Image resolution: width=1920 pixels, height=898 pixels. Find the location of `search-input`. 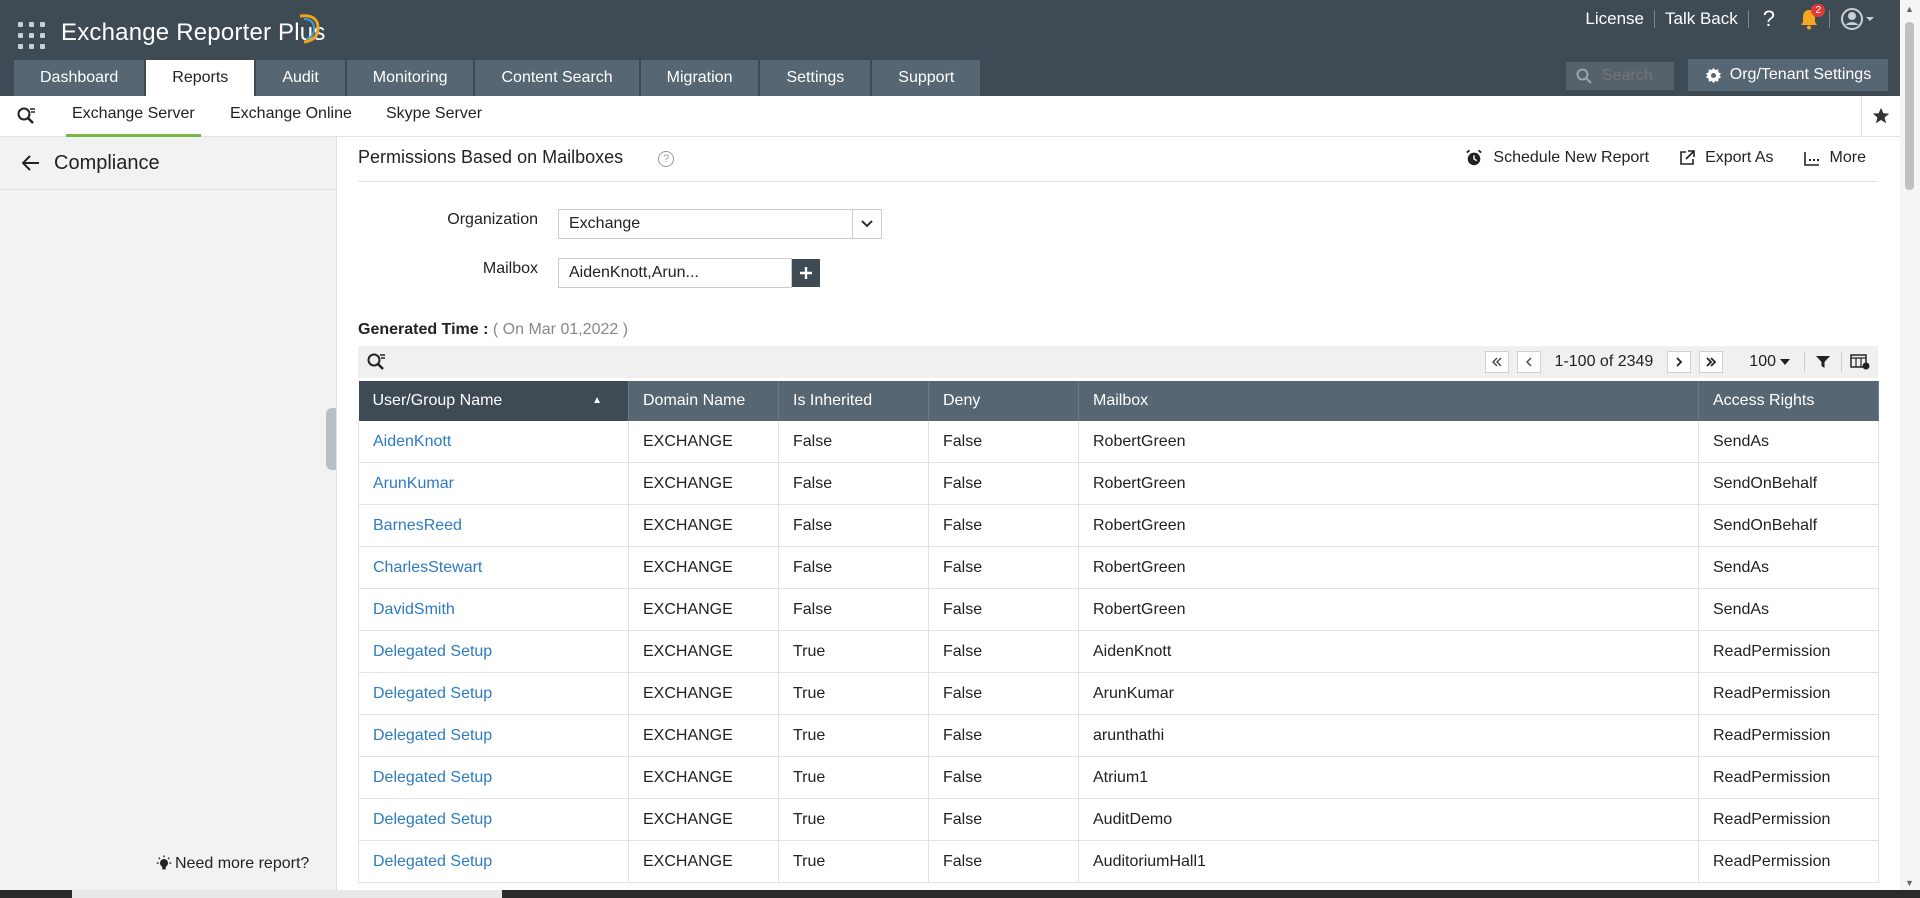

search-input is located at coordinates (1634, 76).